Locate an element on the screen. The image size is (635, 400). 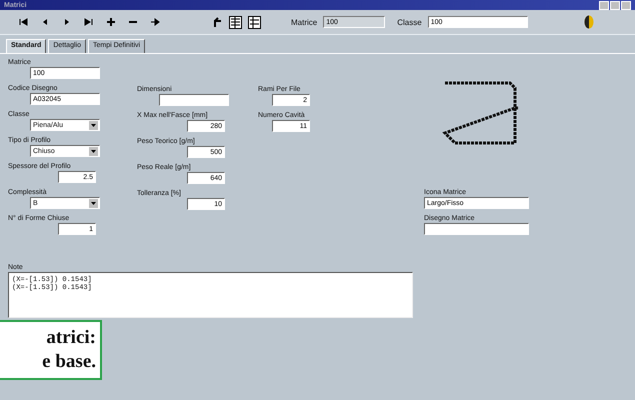
grid-icon is located at coordinates (235, 22).